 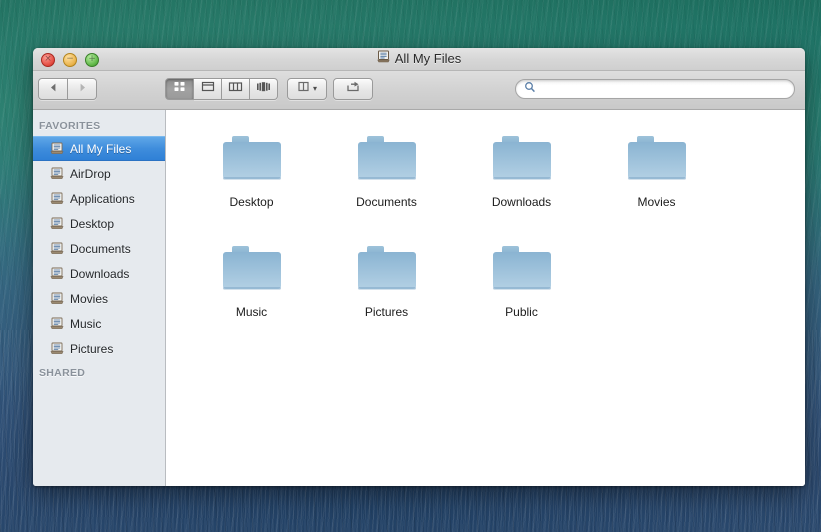 I want to click on sidebar-item-label: All My Files, so click(x=101, y=148).